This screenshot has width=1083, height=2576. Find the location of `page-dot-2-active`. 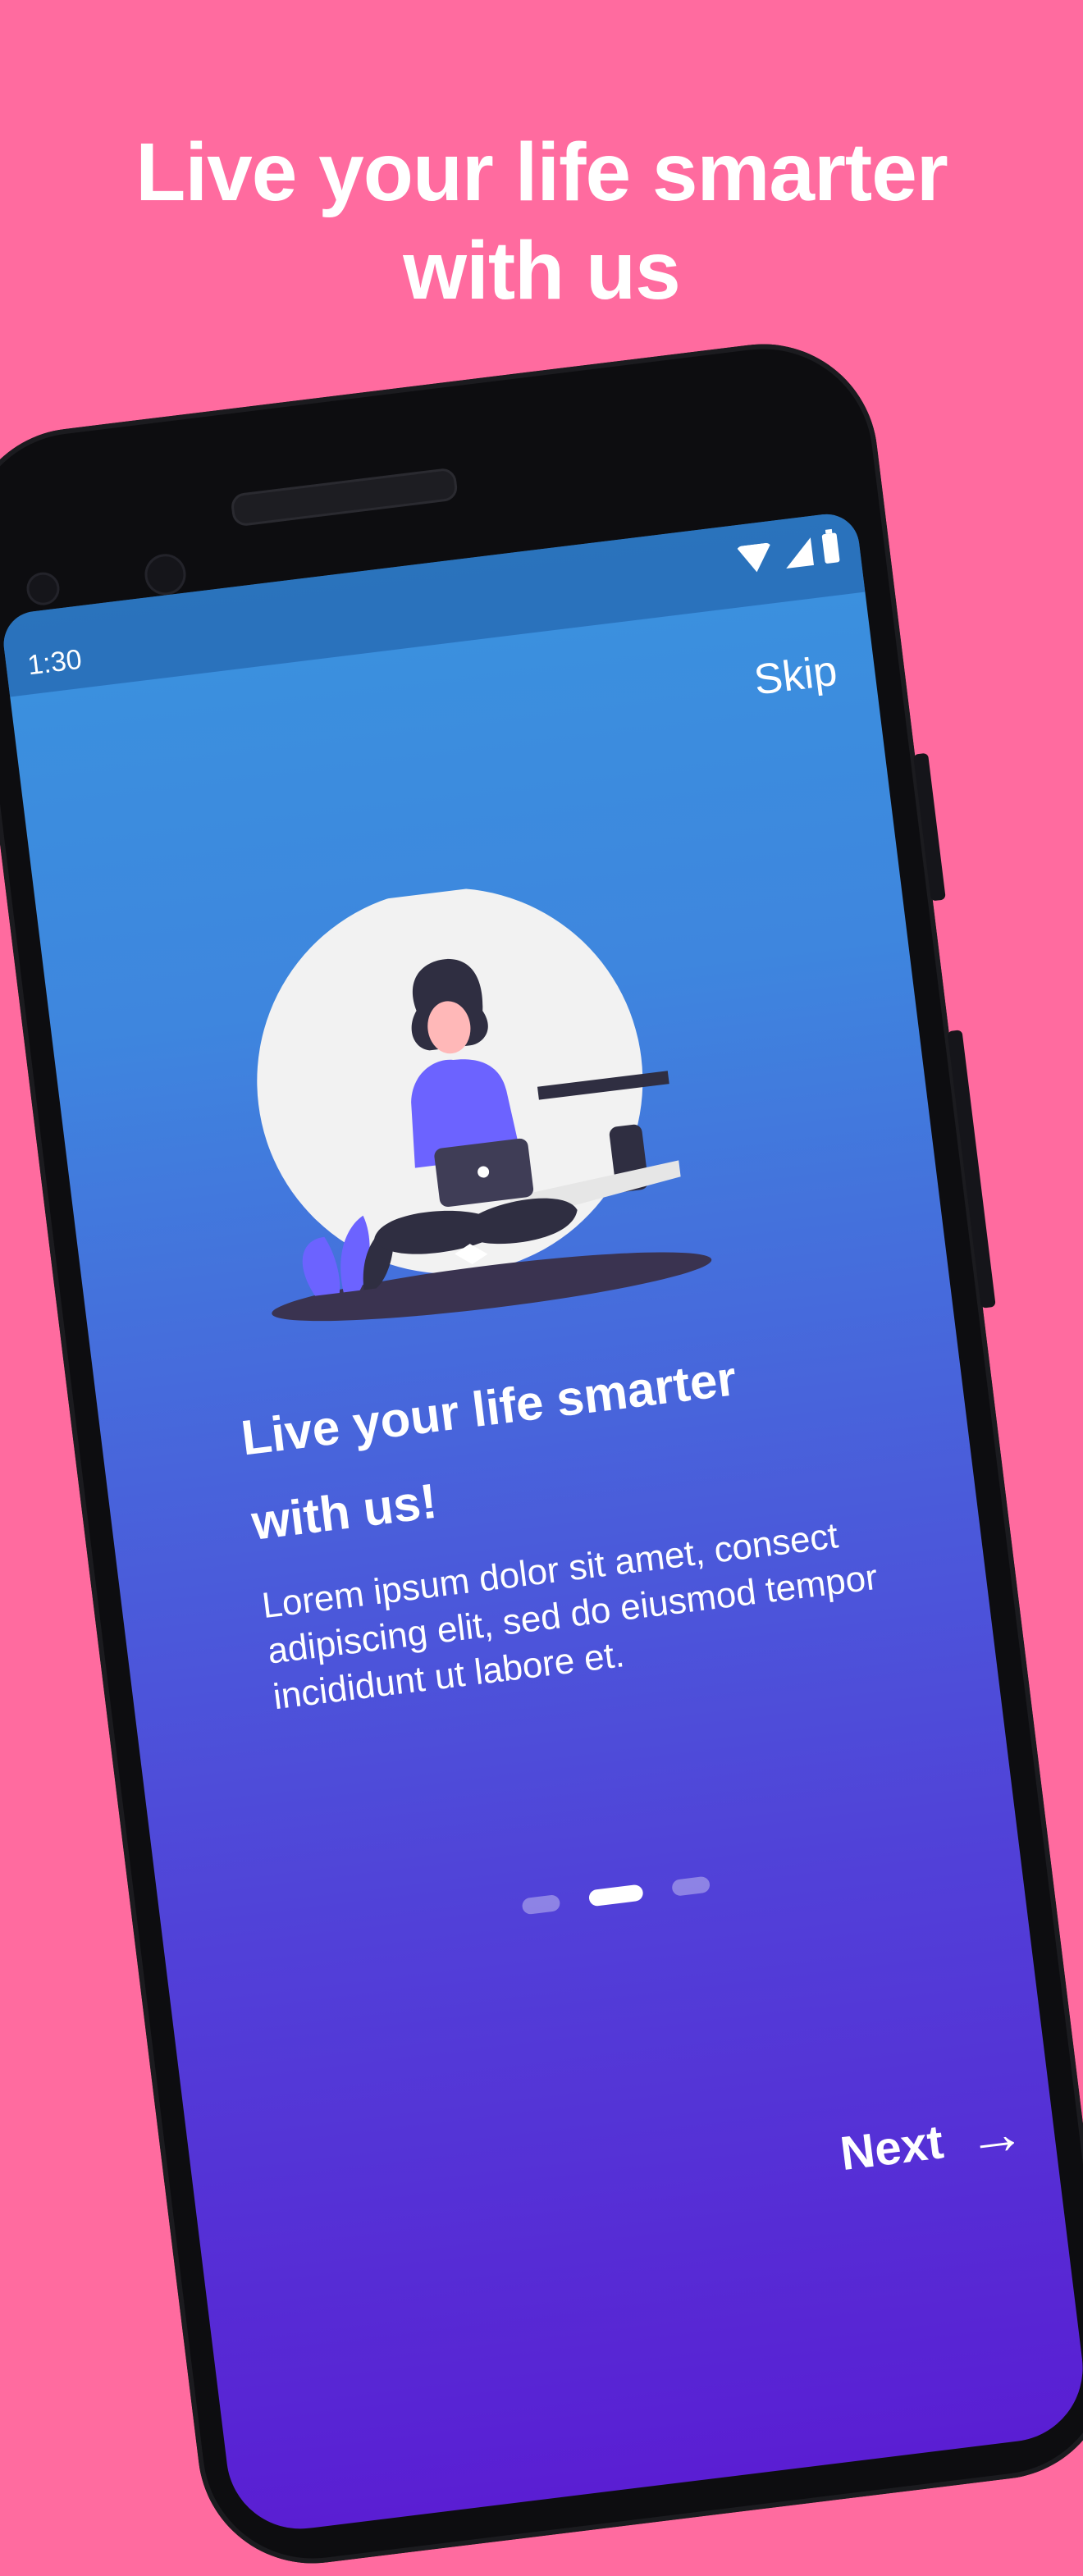

page-dot-2-active is located at coordinates (615, 1895).